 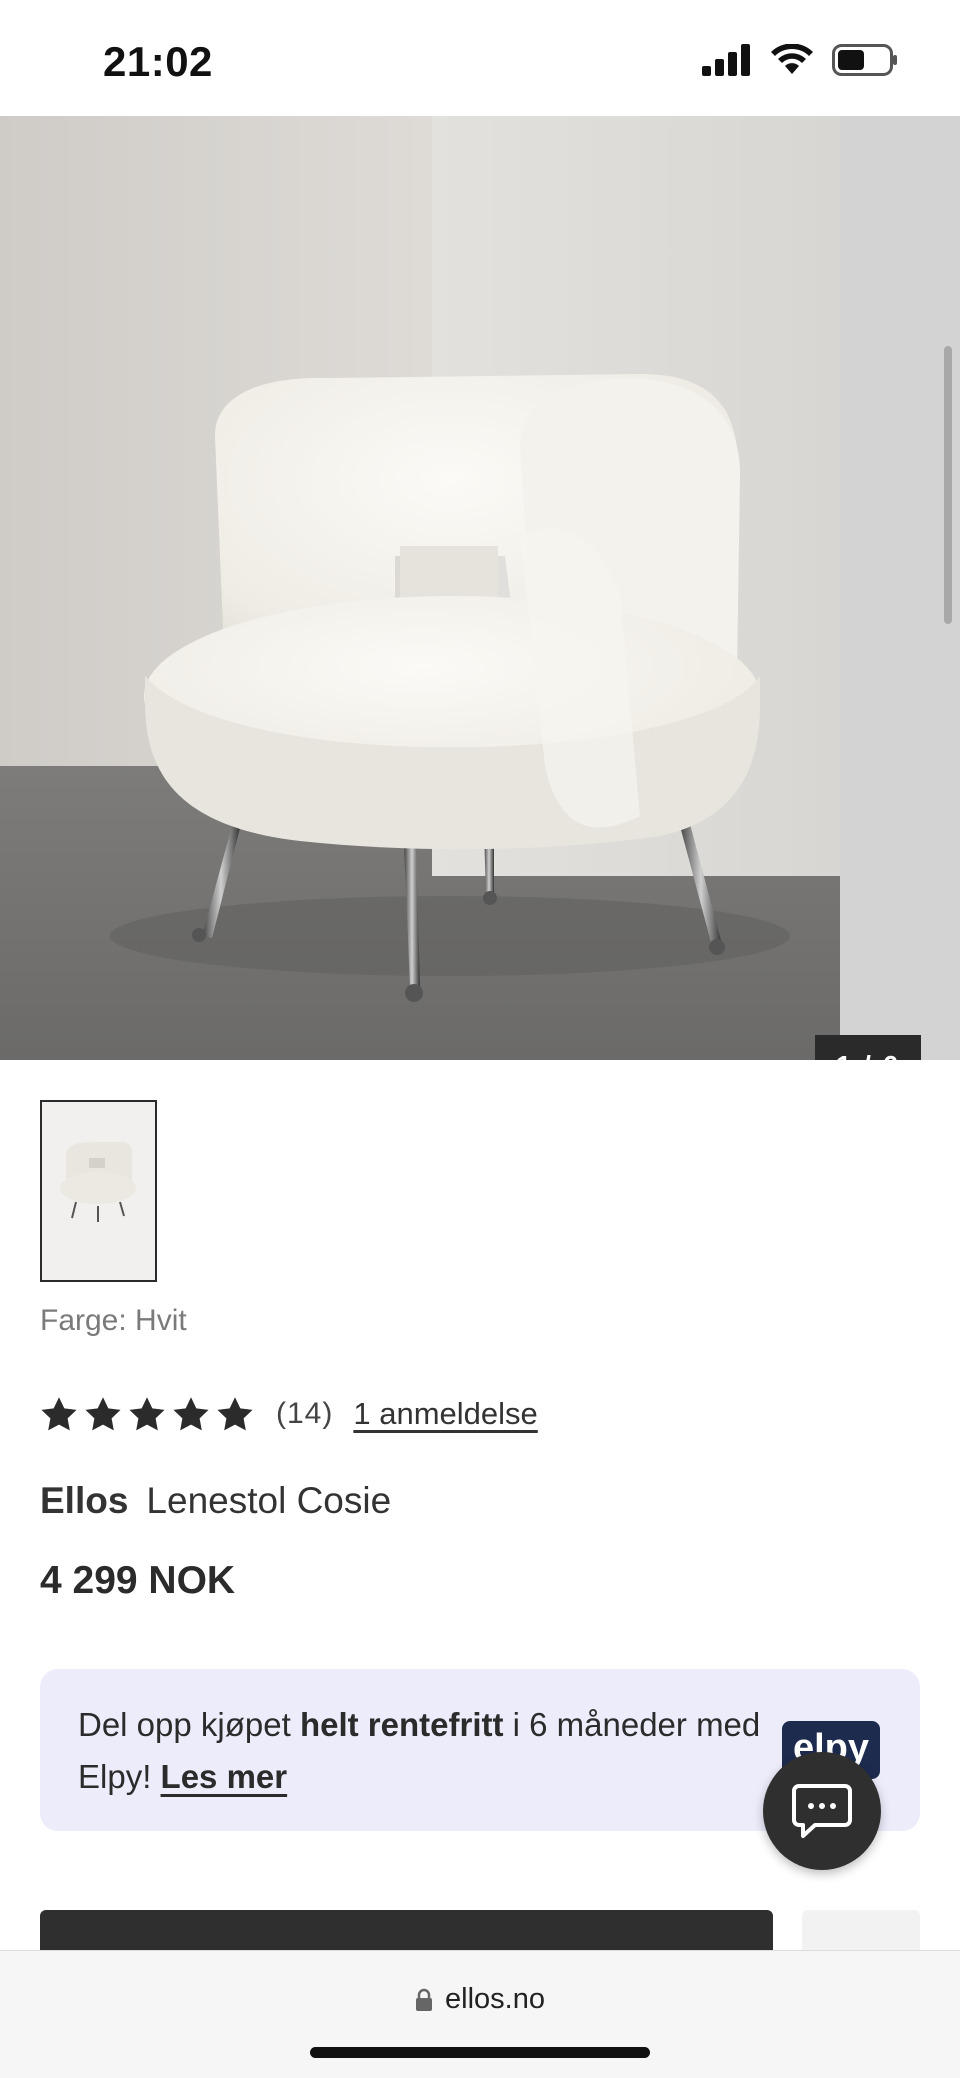 I want to click on image-scrollbar, so click(x=948, y=485).